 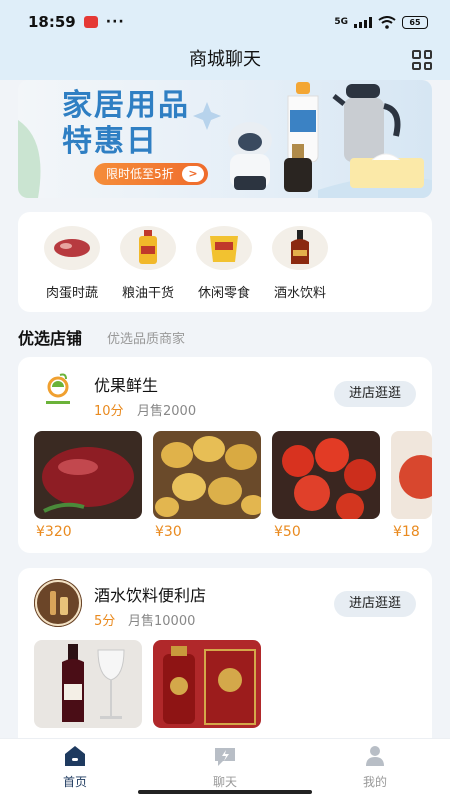 What do you see at coordinates (224, 248) in the screenshot?
I see `snack-bag-icon` at bounding box center [224, 248].